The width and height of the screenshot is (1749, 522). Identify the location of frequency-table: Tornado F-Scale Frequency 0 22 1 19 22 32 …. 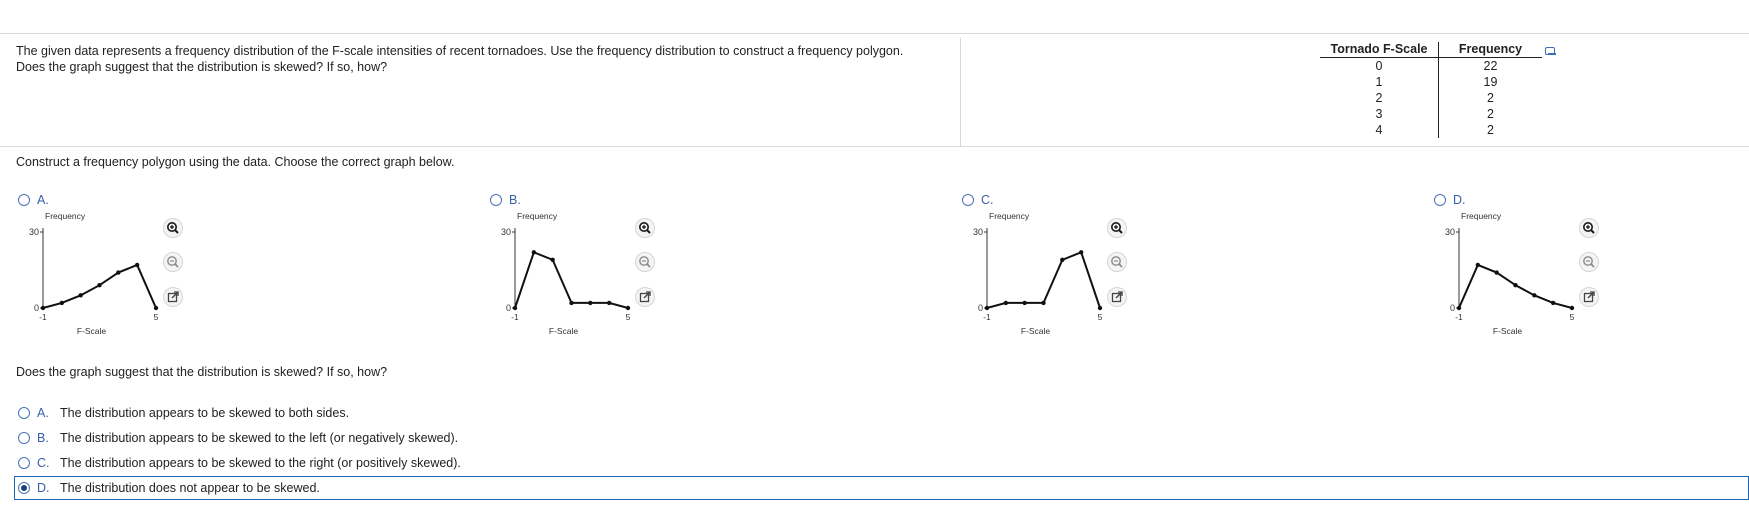
(1431, 90).